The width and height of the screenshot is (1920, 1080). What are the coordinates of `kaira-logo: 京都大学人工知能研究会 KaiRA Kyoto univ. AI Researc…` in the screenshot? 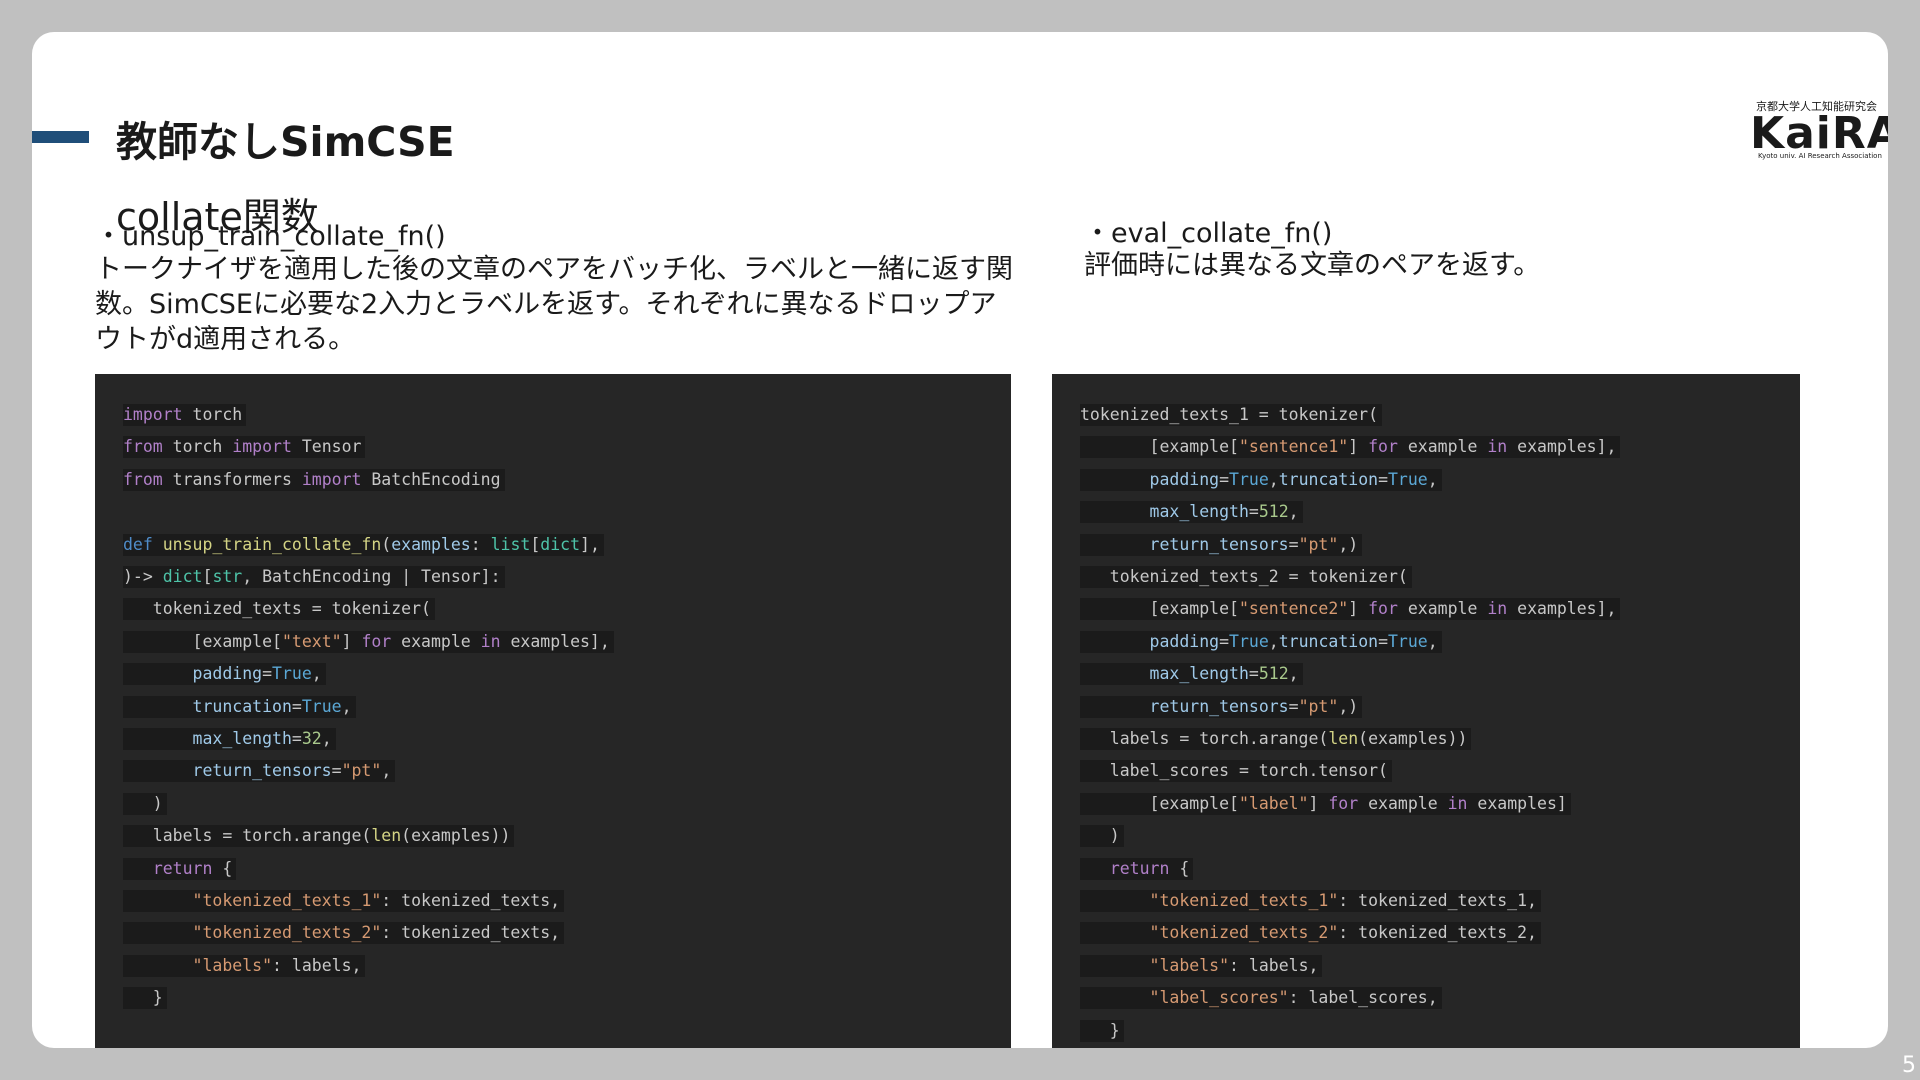 It's located at (1819, 131).